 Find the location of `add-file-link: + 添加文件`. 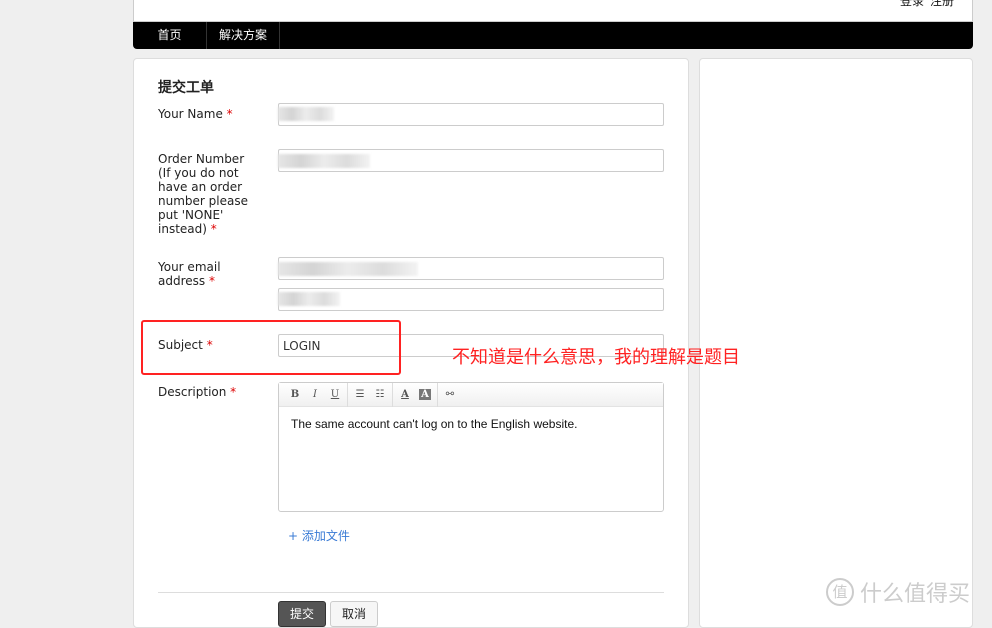

add-file-link: + 添加文件 is located at coordinates (319, 535).